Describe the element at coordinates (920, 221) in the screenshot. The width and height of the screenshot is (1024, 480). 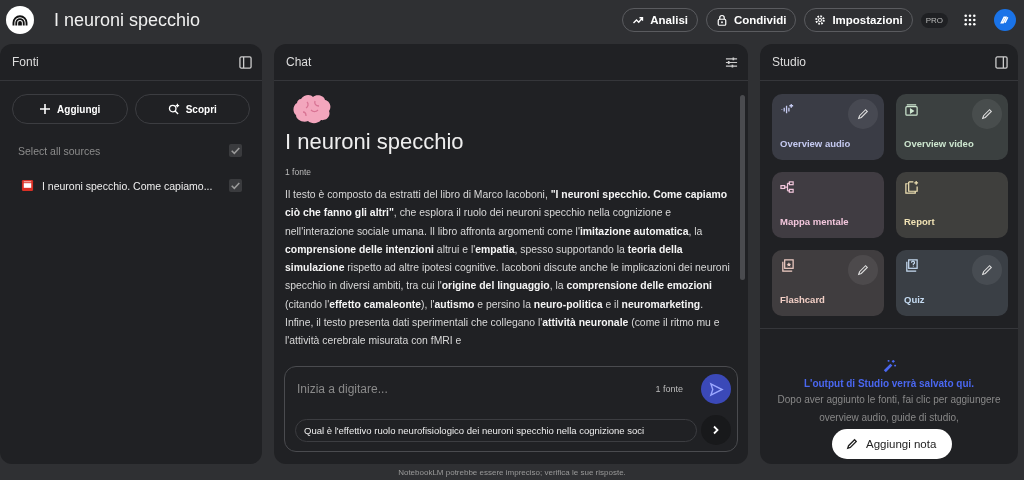
I see `tool-label: Report` at that location.